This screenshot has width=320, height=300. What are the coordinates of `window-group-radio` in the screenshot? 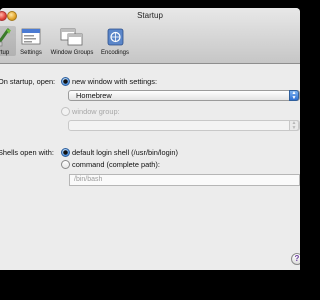 It's located at (65, 111).